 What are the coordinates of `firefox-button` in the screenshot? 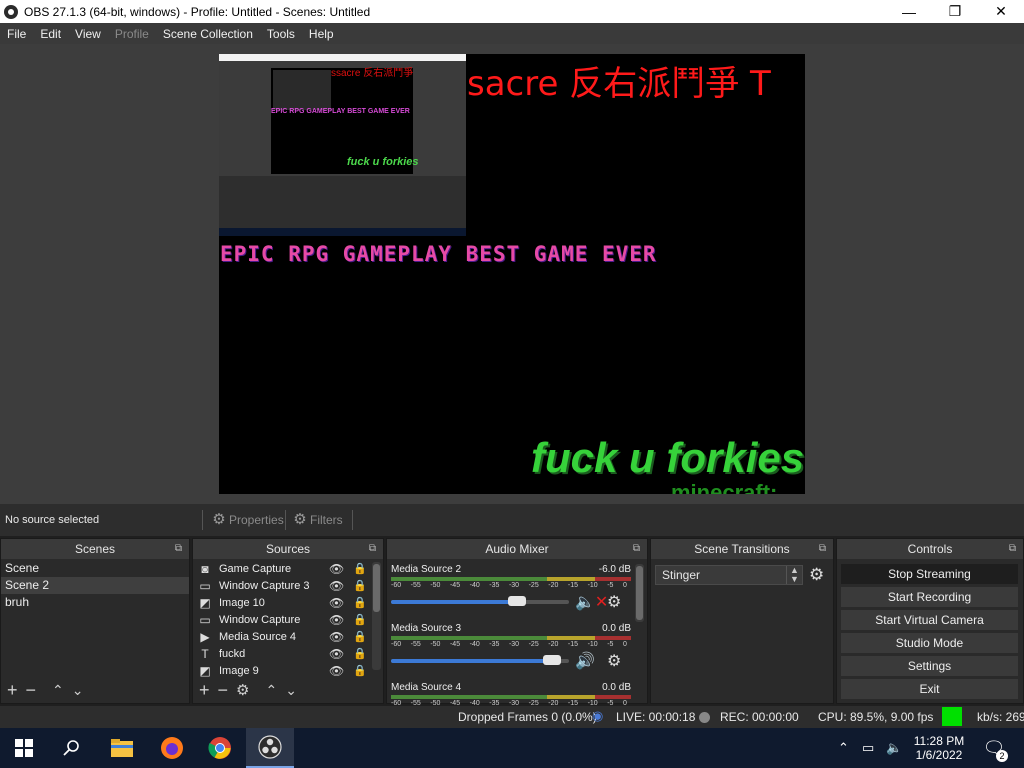 It's located at (172, 748).